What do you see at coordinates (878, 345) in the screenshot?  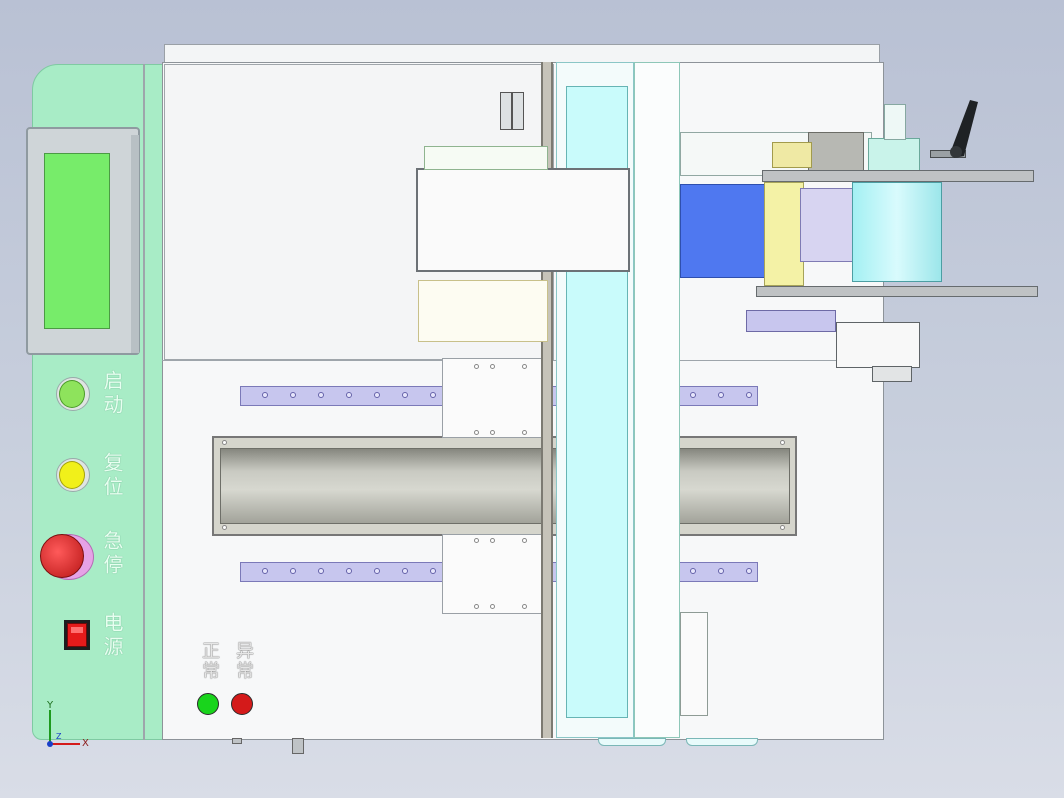 I see `tension-block` at bounding box center [878, 345].